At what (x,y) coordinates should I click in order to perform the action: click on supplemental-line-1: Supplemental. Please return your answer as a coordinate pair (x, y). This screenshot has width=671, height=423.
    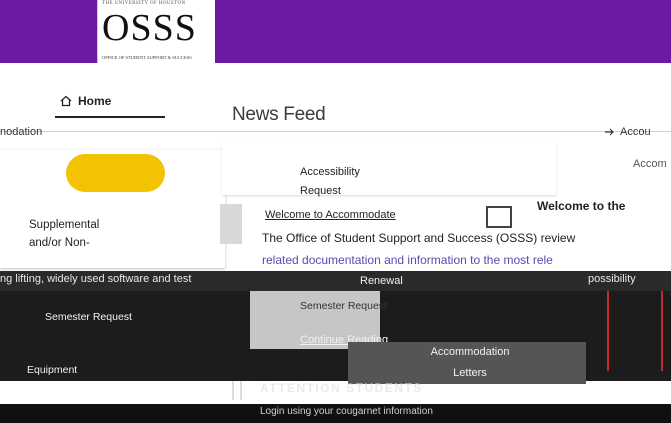
    Looking at the image, I should click on (64, 225).